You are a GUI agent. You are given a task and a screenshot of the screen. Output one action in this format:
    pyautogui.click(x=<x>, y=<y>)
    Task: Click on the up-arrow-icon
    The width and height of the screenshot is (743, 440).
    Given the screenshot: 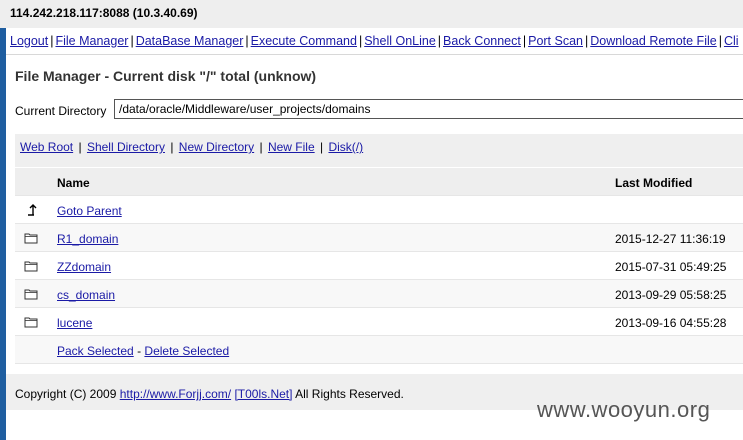 What is the action you would take?
    pyautogui.click(x=31, y=210)
    